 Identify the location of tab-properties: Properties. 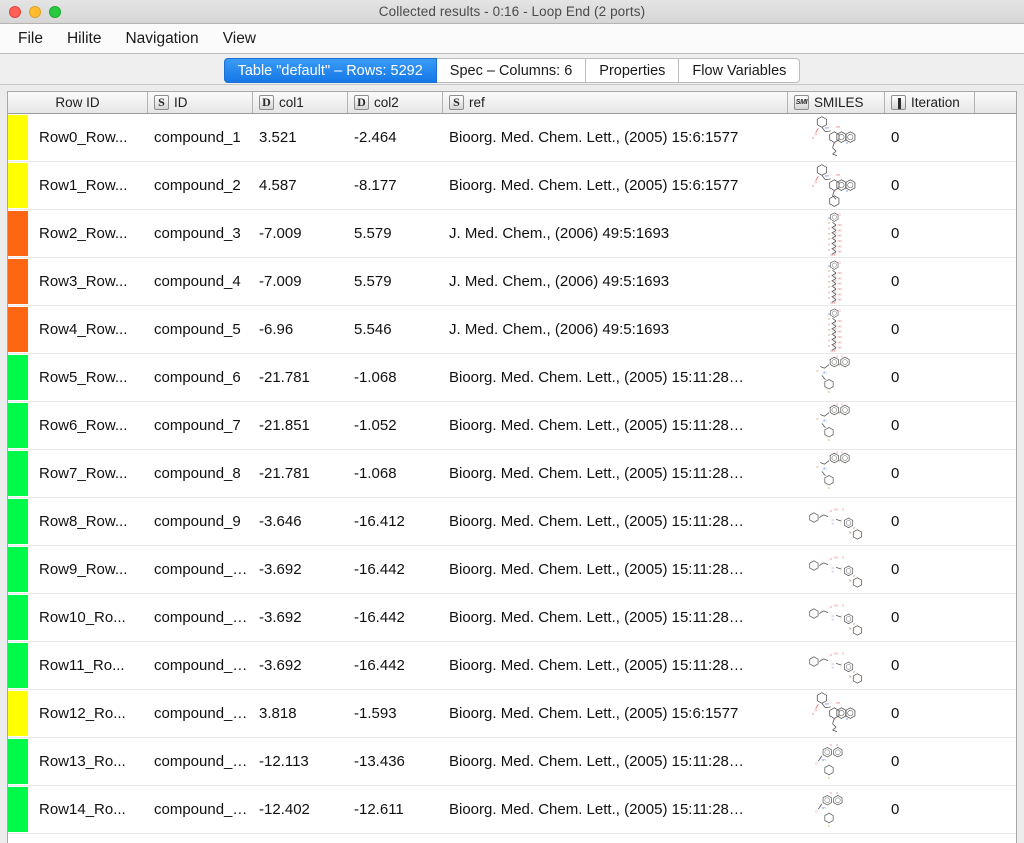
(633, 70).